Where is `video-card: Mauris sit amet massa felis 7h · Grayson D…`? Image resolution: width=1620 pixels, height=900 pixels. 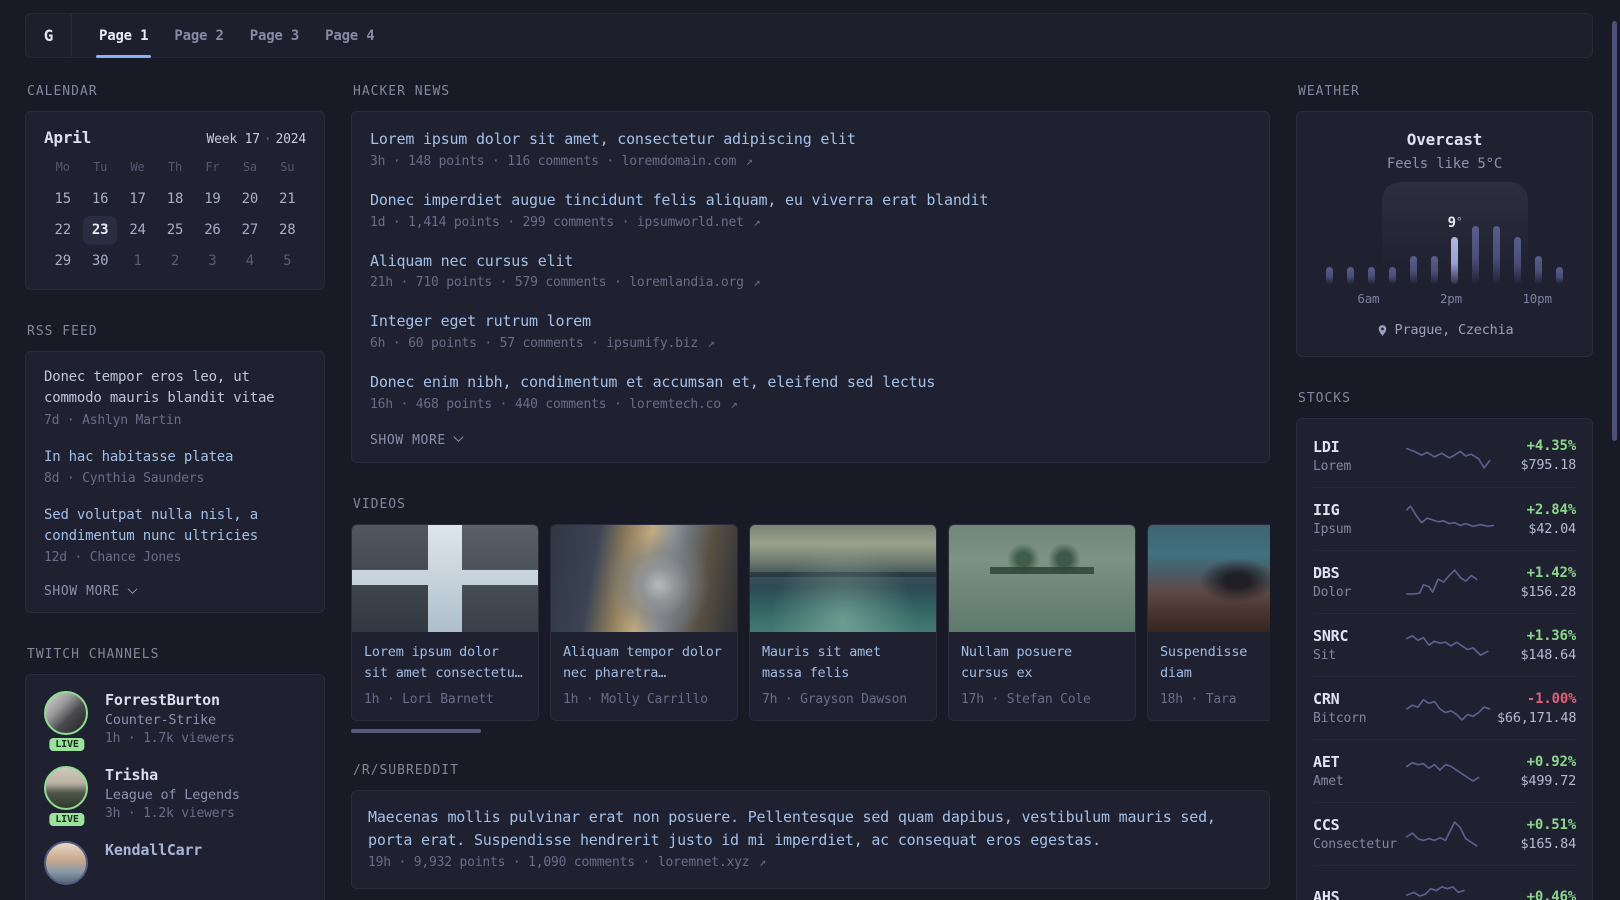
video-card: Mauris sit amet massa felis 7h · Grayson D… is located at coordinates (843, 622).